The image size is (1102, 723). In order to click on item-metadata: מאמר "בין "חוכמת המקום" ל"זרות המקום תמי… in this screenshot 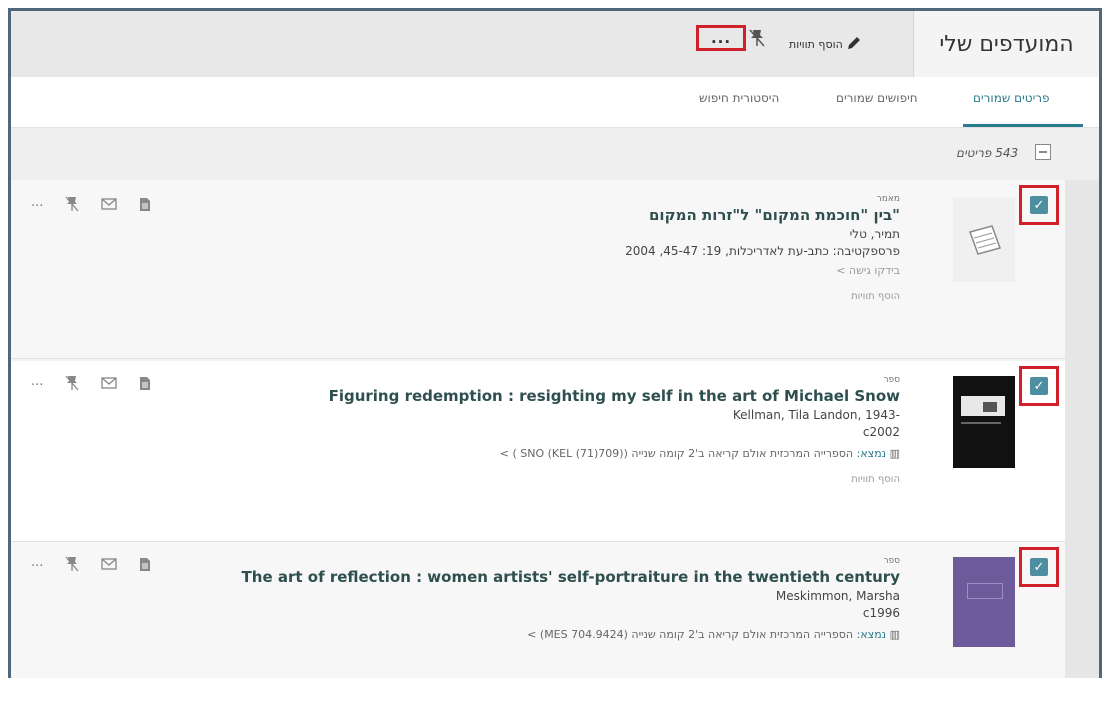, I will do `click(762, 248)`.